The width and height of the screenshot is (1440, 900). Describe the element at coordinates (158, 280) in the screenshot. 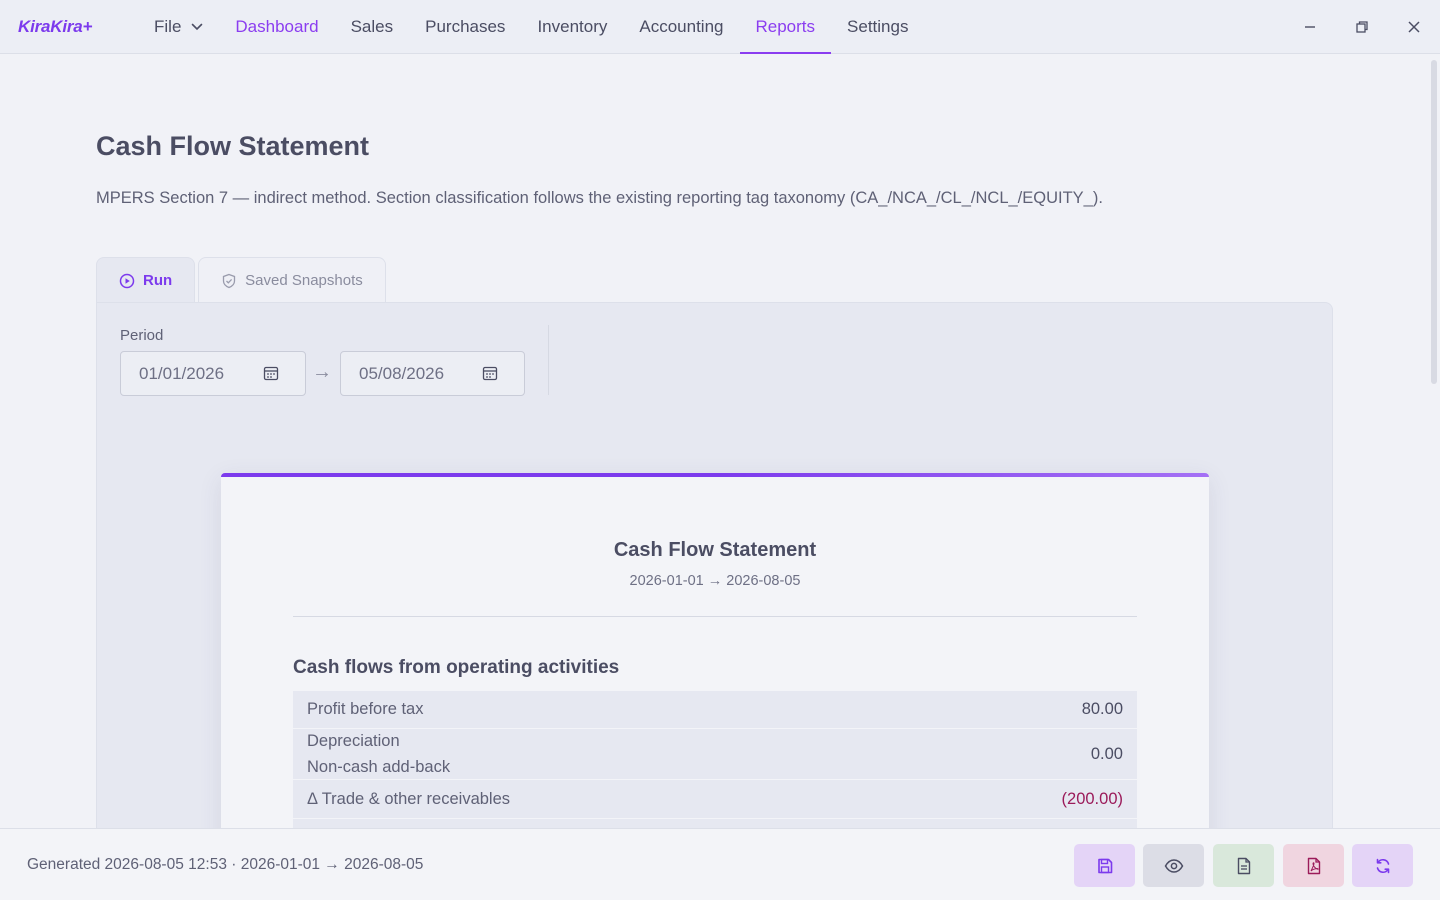

I see `tab-run-label: Run` at that location.